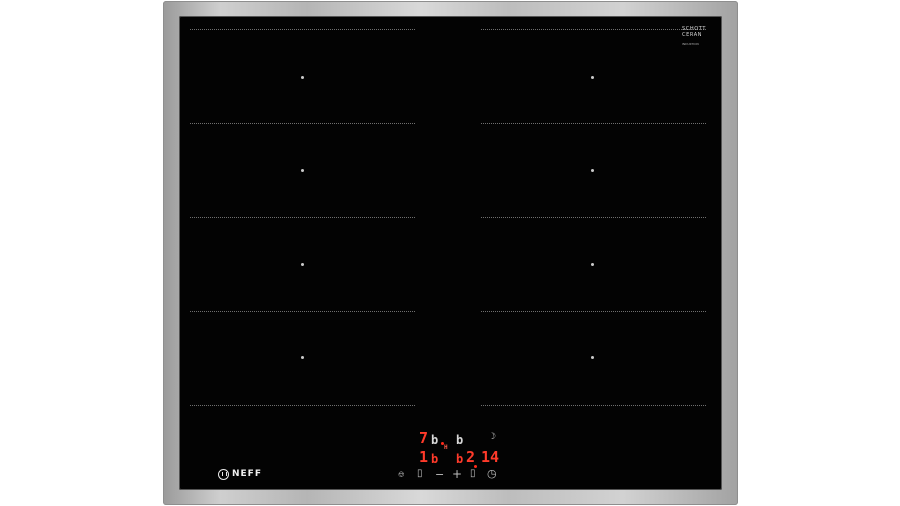 The image size is (900, 506). What do you see at coordinates (473, 474) in the screenshot?
I see `timer-icon: ▯` at bounding box center [473, 474].